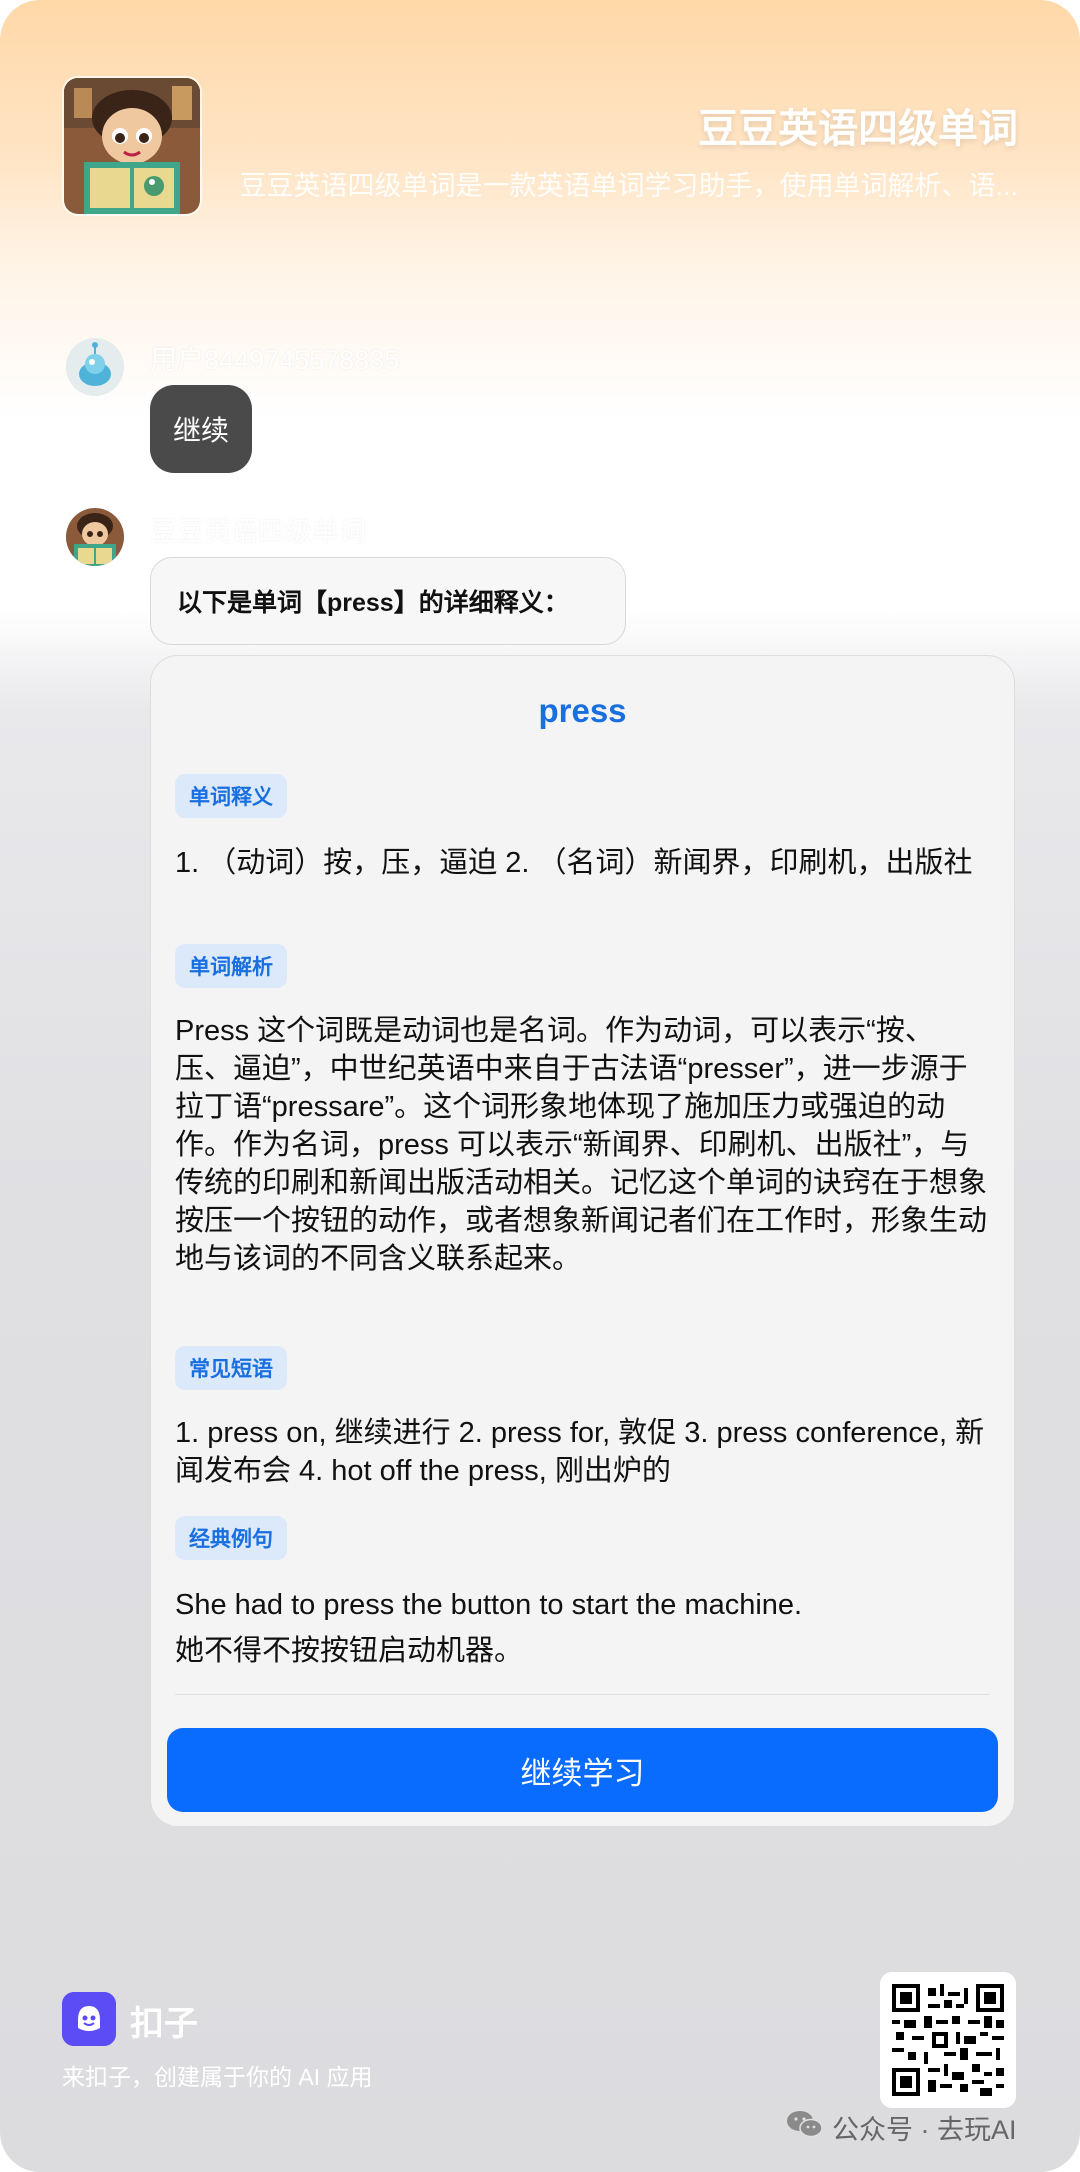  I want to click on brand-slogan: 来扣子，创建属于你的 AI 应用, so click(217, 2077).